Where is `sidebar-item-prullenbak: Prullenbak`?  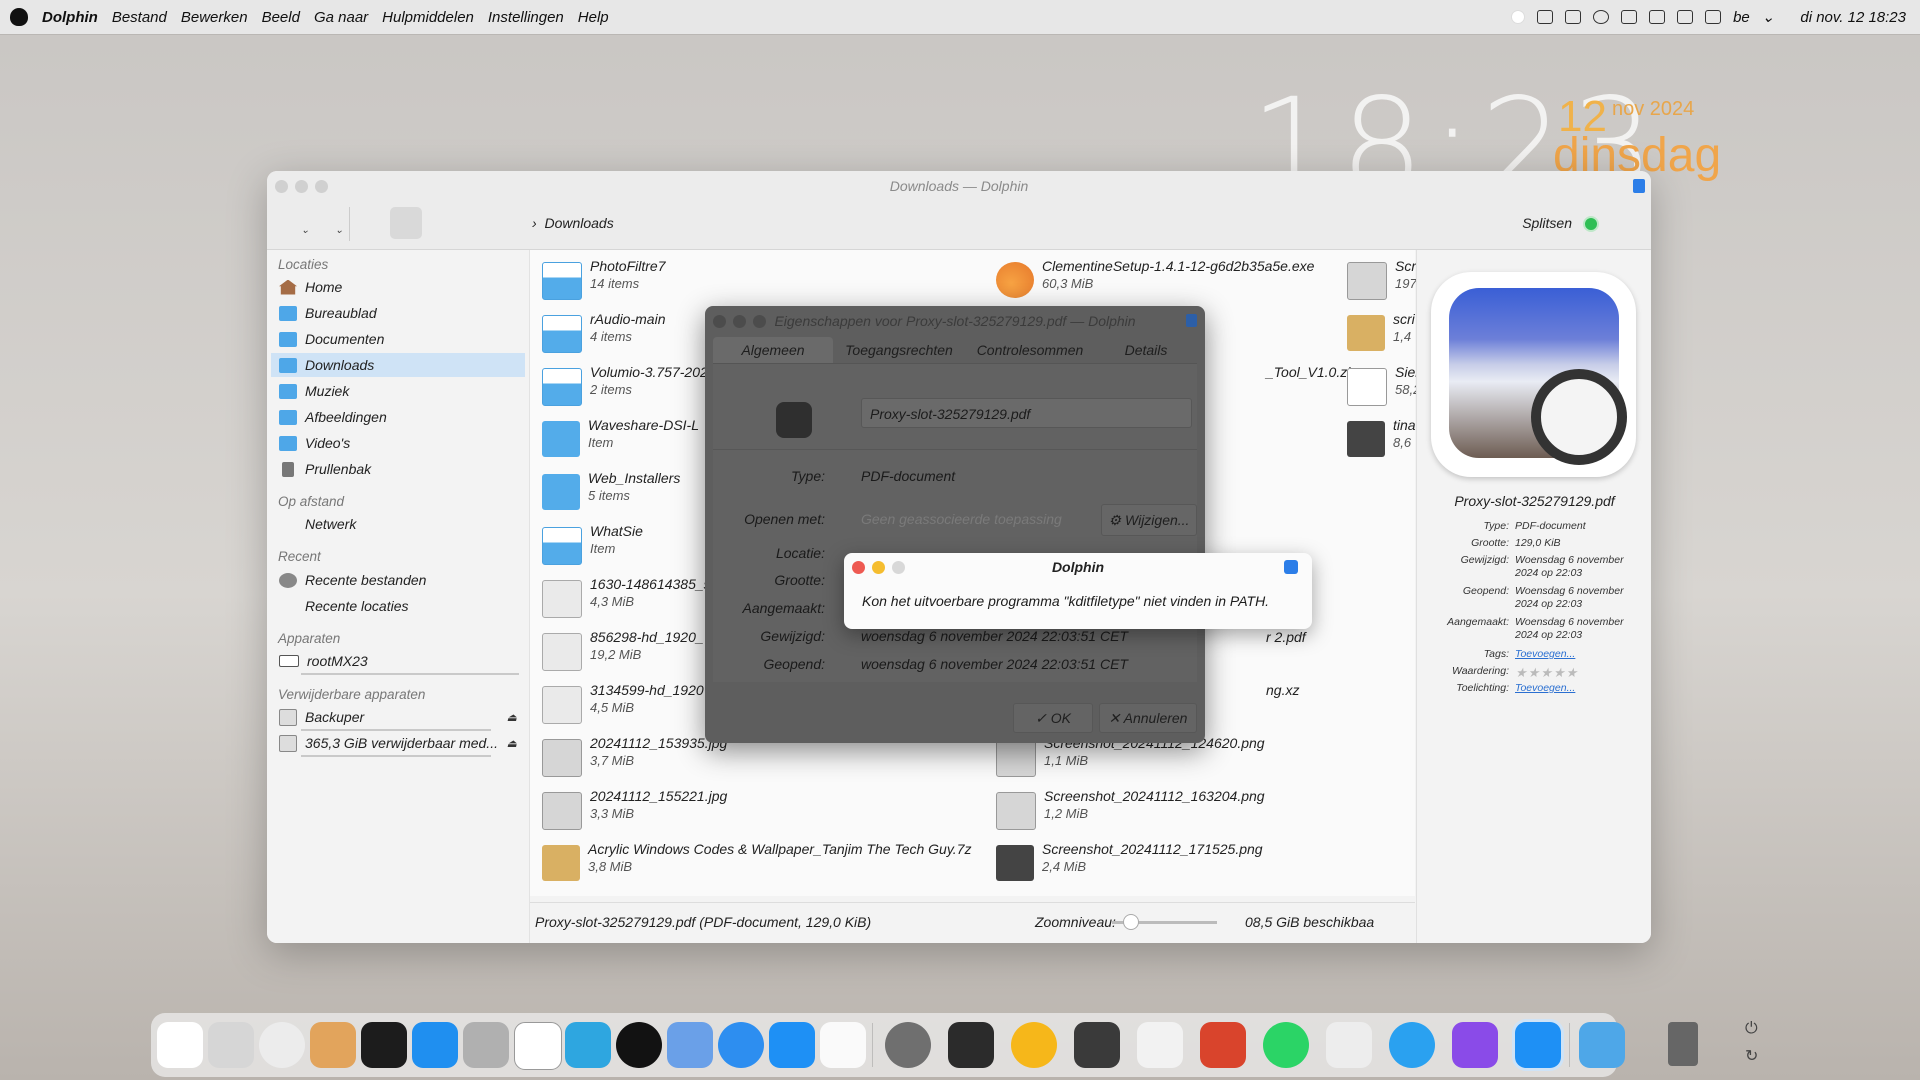
sidebar-item-prullenbak: Prullenbak is located at coordinates (398, 469).